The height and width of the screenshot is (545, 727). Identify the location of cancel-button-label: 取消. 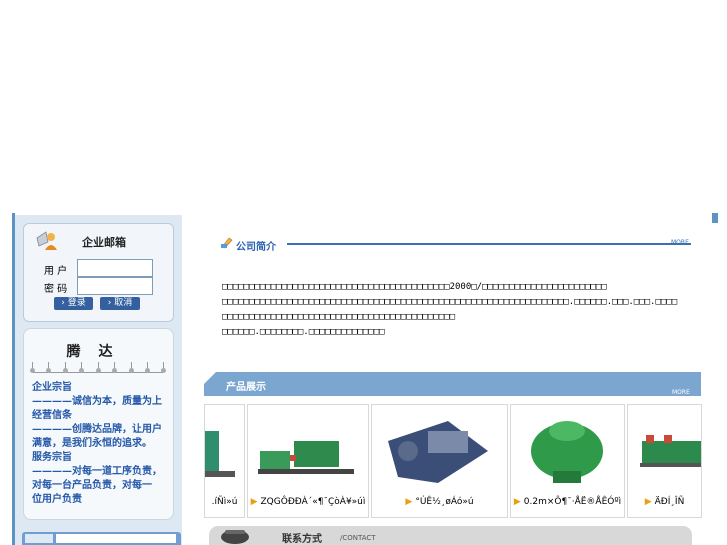
(123, 303).